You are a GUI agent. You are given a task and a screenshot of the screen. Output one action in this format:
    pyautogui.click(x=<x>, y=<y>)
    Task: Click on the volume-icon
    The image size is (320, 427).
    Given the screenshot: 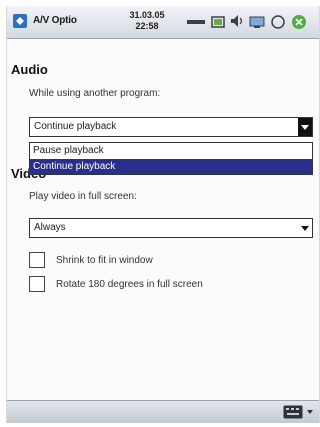 What is the action you would take?
    pyautogui.click(x=237, y=21)
    